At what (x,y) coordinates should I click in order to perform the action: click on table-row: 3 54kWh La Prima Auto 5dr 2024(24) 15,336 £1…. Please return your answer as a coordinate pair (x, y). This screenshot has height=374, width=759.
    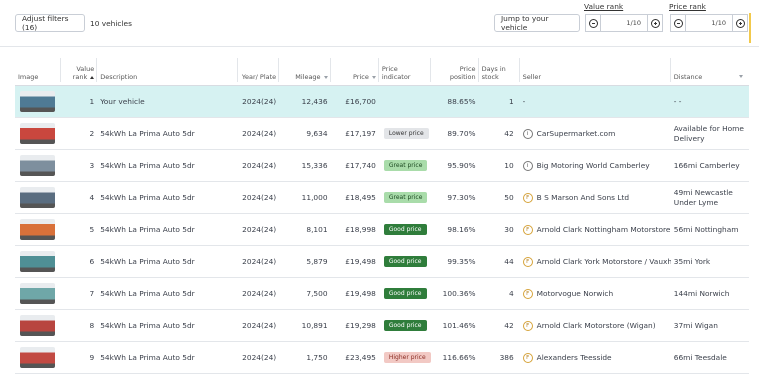
    Looking at the image, I should click on (382, 165).